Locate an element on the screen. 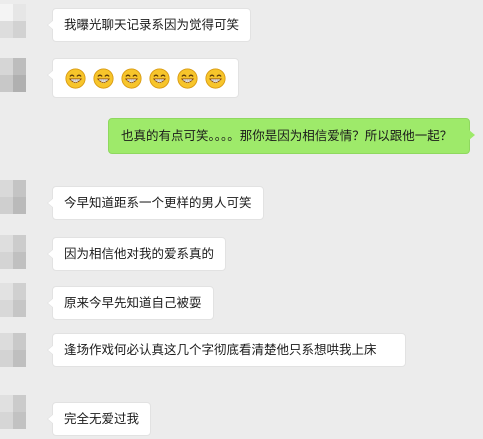 This screenshot has width=483, height=439. message-text: 今早知道距系一个更样的男人可笑 is located at coordinates (158, 202).